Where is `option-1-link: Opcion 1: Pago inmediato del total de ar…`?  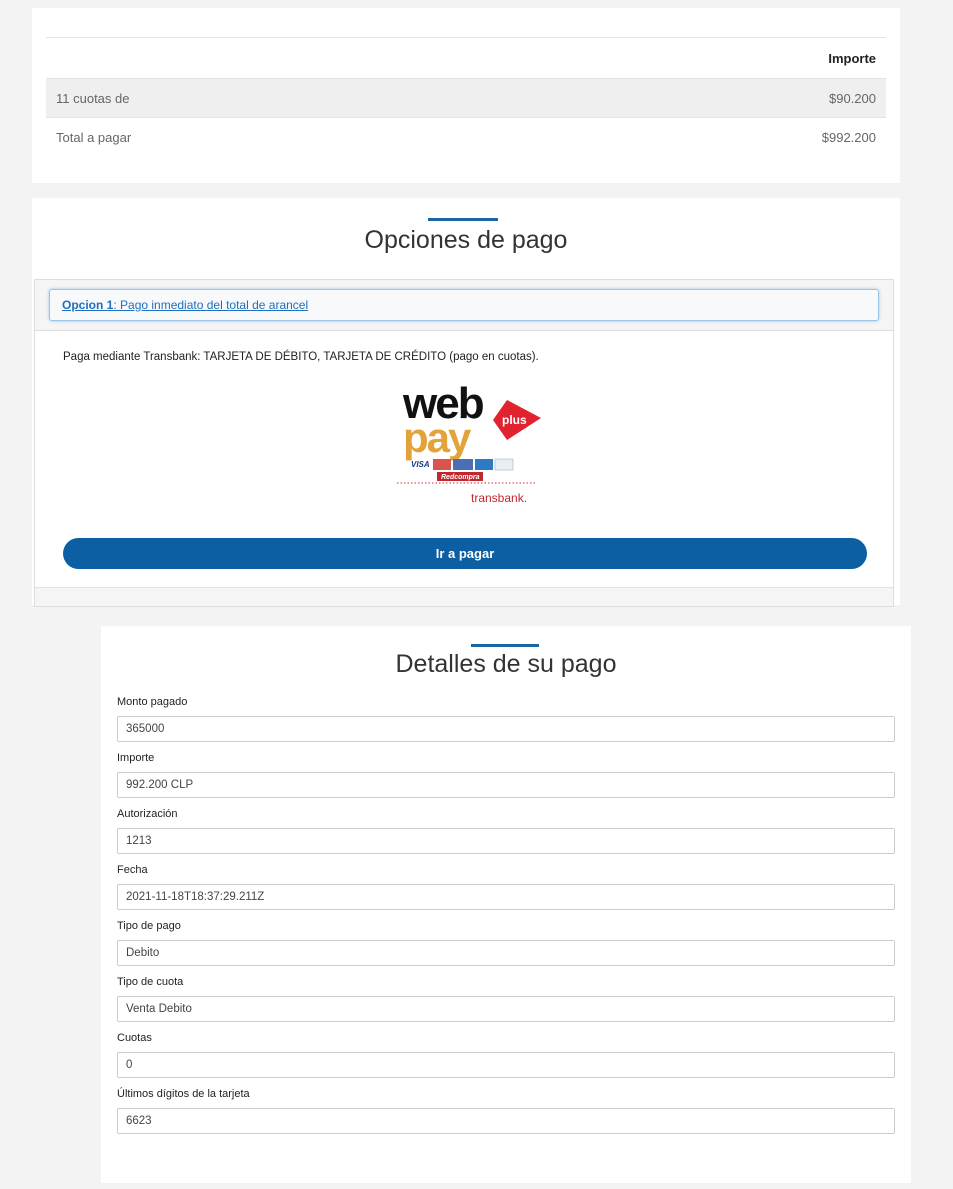 option-1-link: Opcion 1: Pago inmediato del total de ar… is located at coordinates (464, 305).